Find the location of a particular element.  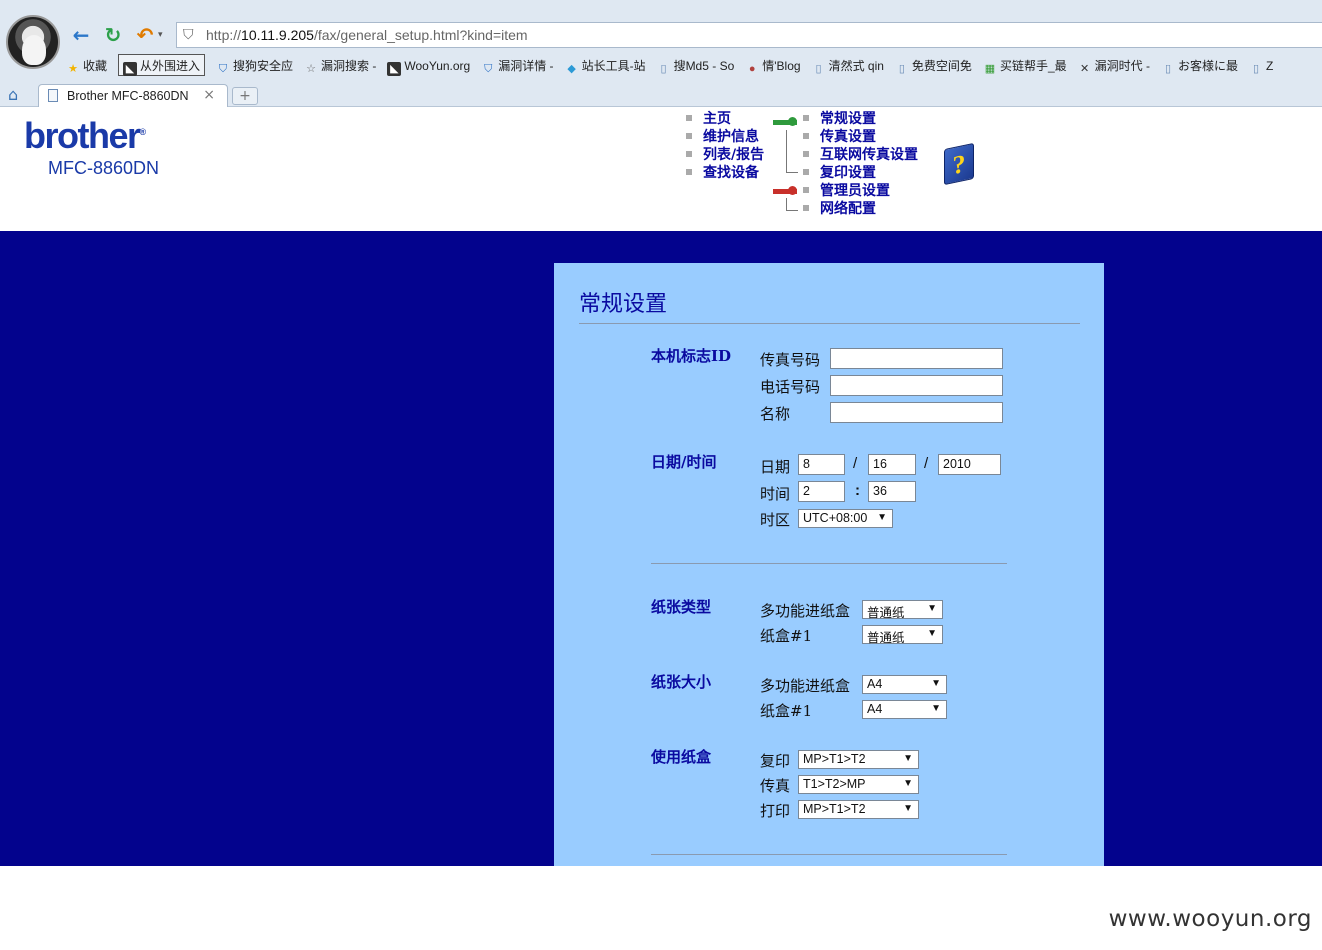

tab-close-icon: × is located at coordinates (209, 95).